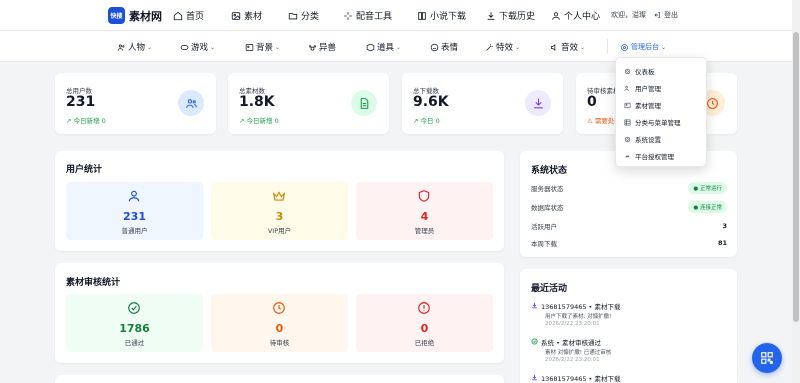 This screenshot has height=383, width=800. Describe the element at coordinates (629, 243) in the screenshot. I see `status-row-weekly-downloads: 本周下载 81` at that location.